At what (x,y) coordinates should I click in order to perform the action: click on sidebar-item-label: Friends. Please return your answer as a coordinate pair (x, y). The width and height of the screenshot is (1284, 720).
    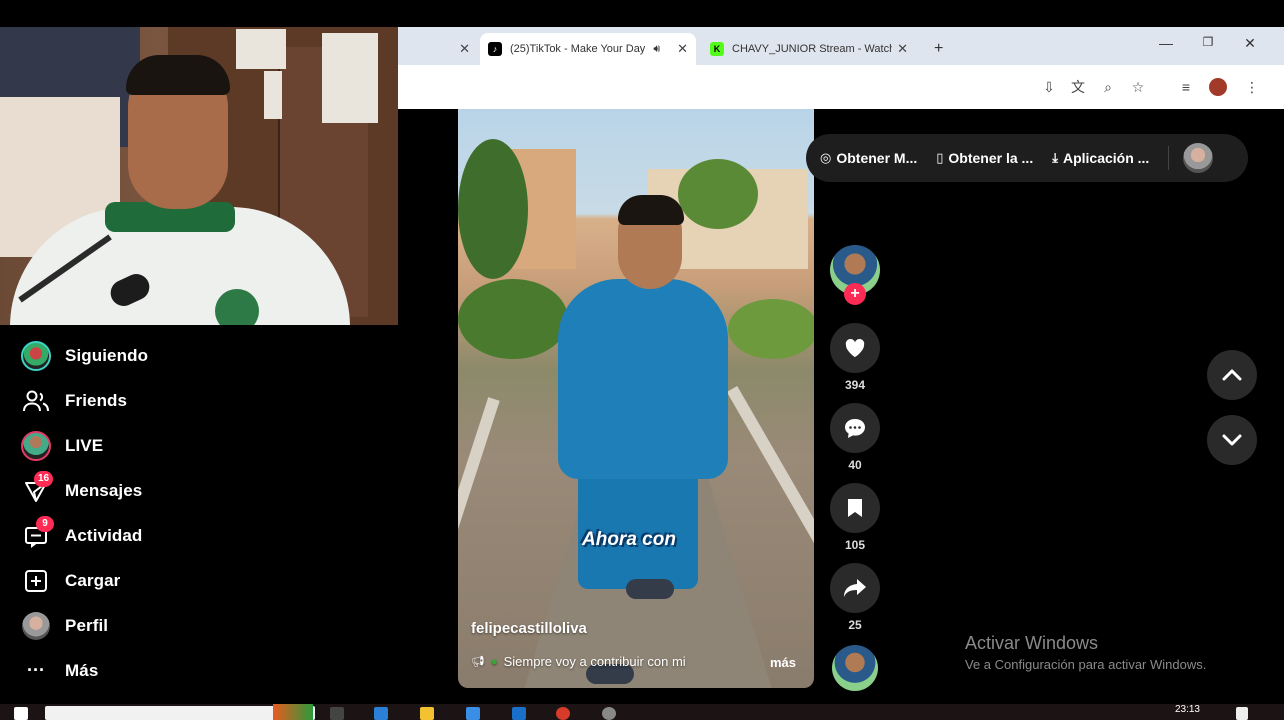
    Looking at the image, I should click on (96, 400).